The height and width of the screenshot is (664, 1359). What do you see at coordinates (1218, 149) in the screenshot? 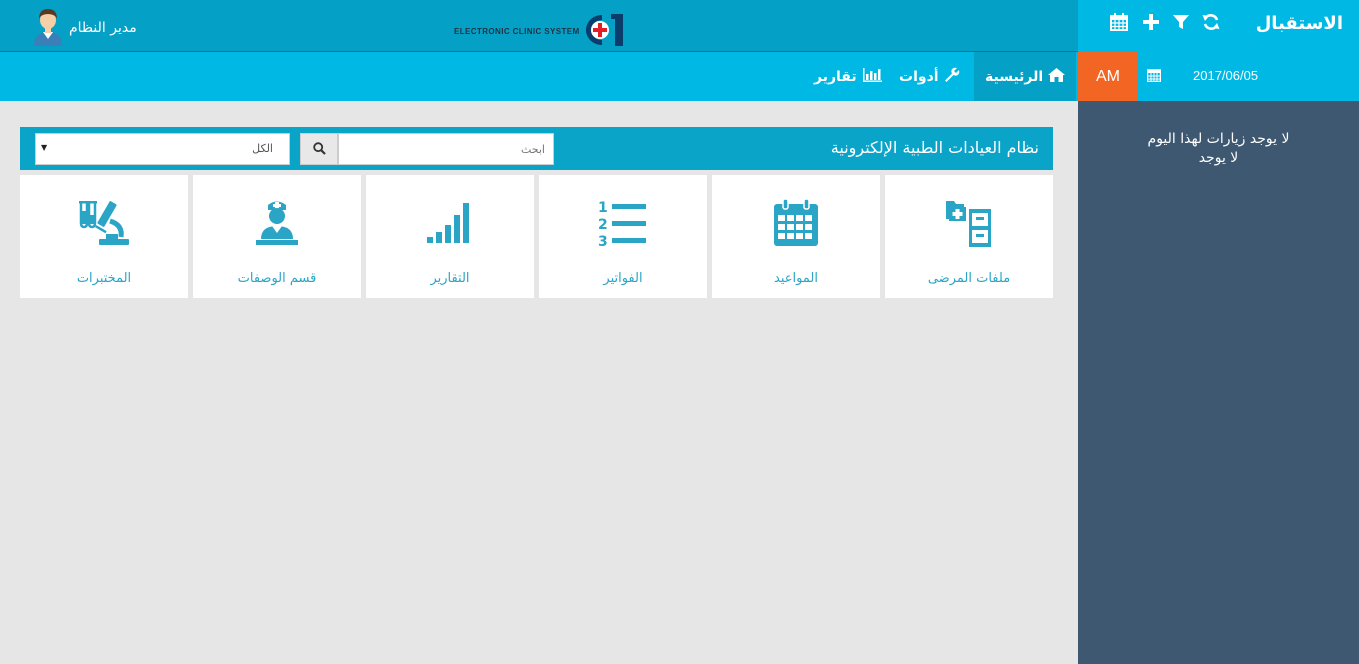
I see `visits-message: لا يوجد زيارات لهذا اليوم لا يوجد` at bounding box center [1218, 149].